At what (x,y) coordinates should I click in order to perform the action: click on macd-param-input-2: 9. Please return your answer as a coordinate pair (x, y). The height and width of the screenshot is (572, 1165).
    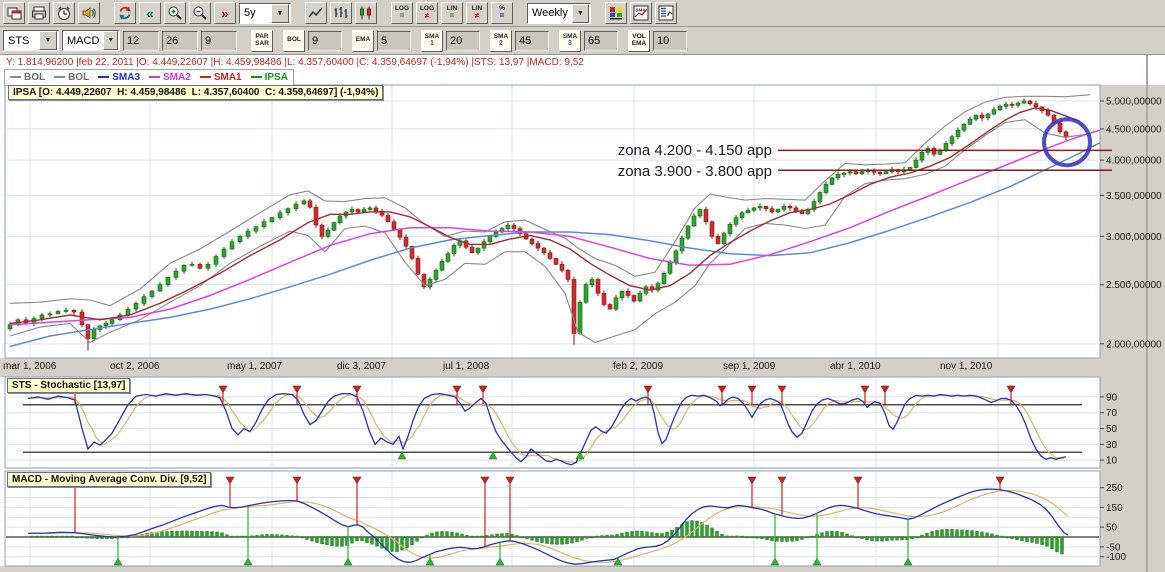
    Looking at the image, I should click on (219, 40).